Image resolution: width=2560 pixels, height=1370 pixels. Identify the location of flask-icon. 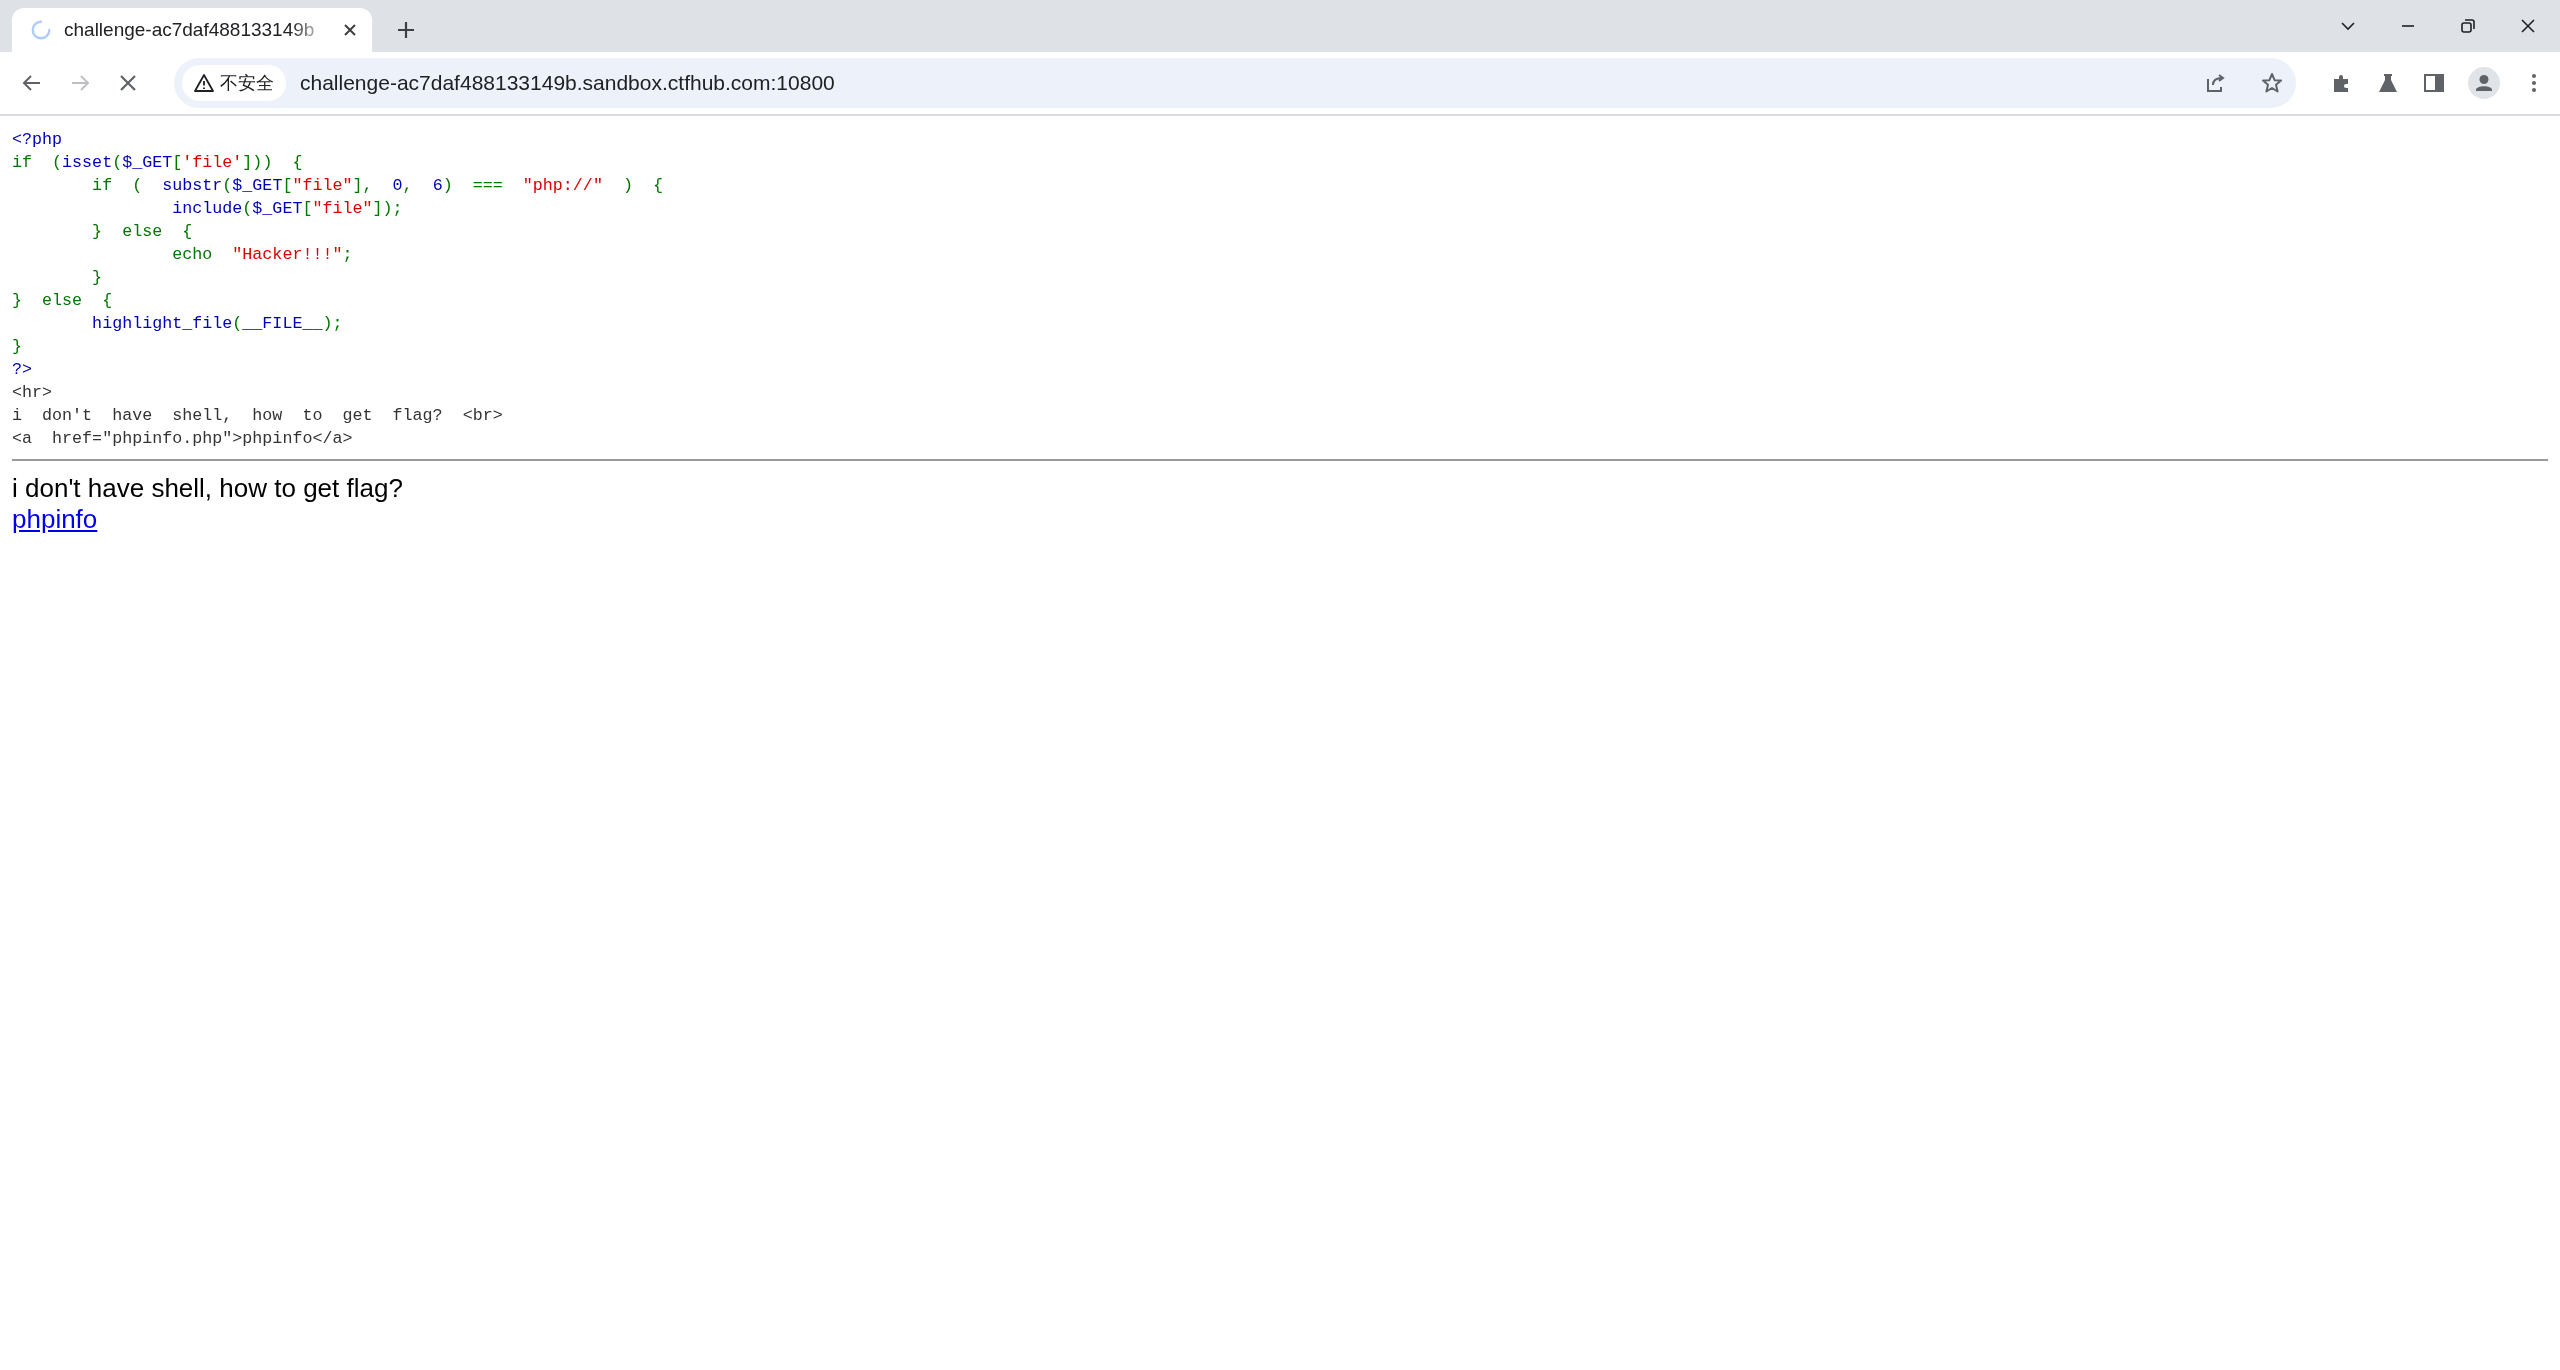
(2388, 83).